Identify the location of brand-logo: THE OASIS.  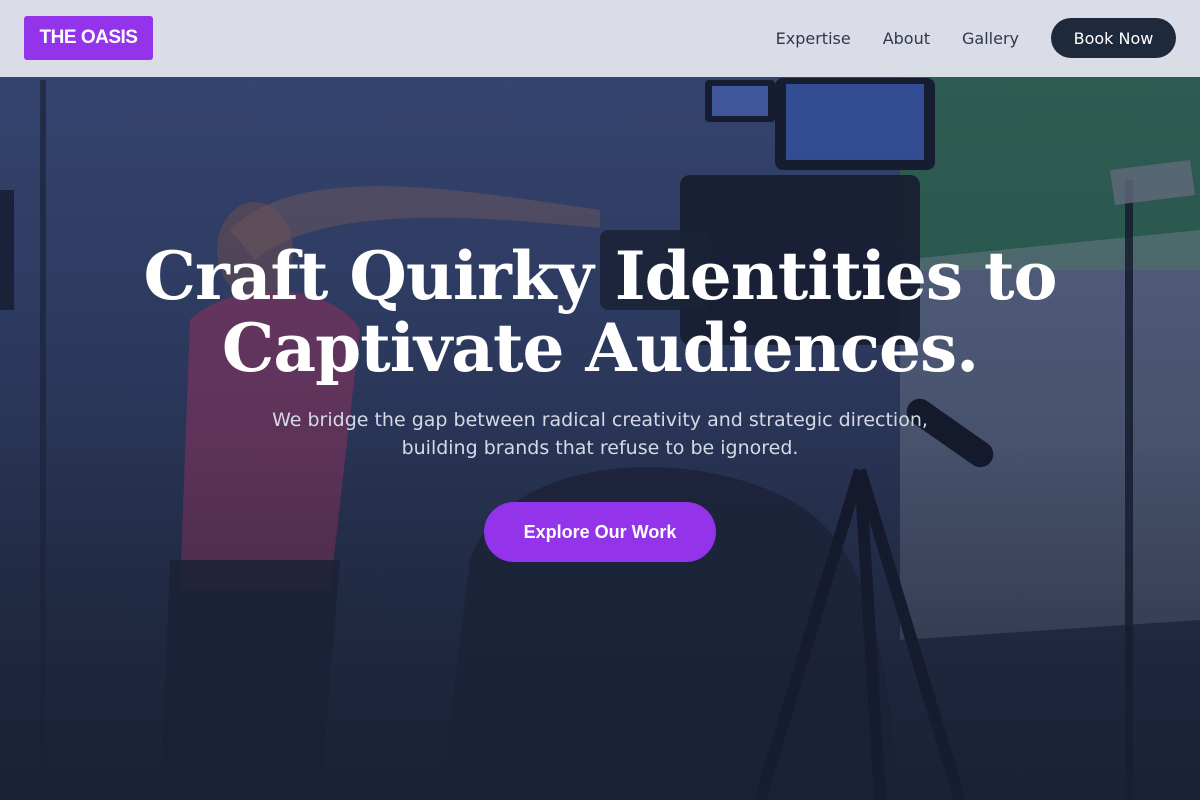
(88, 38).